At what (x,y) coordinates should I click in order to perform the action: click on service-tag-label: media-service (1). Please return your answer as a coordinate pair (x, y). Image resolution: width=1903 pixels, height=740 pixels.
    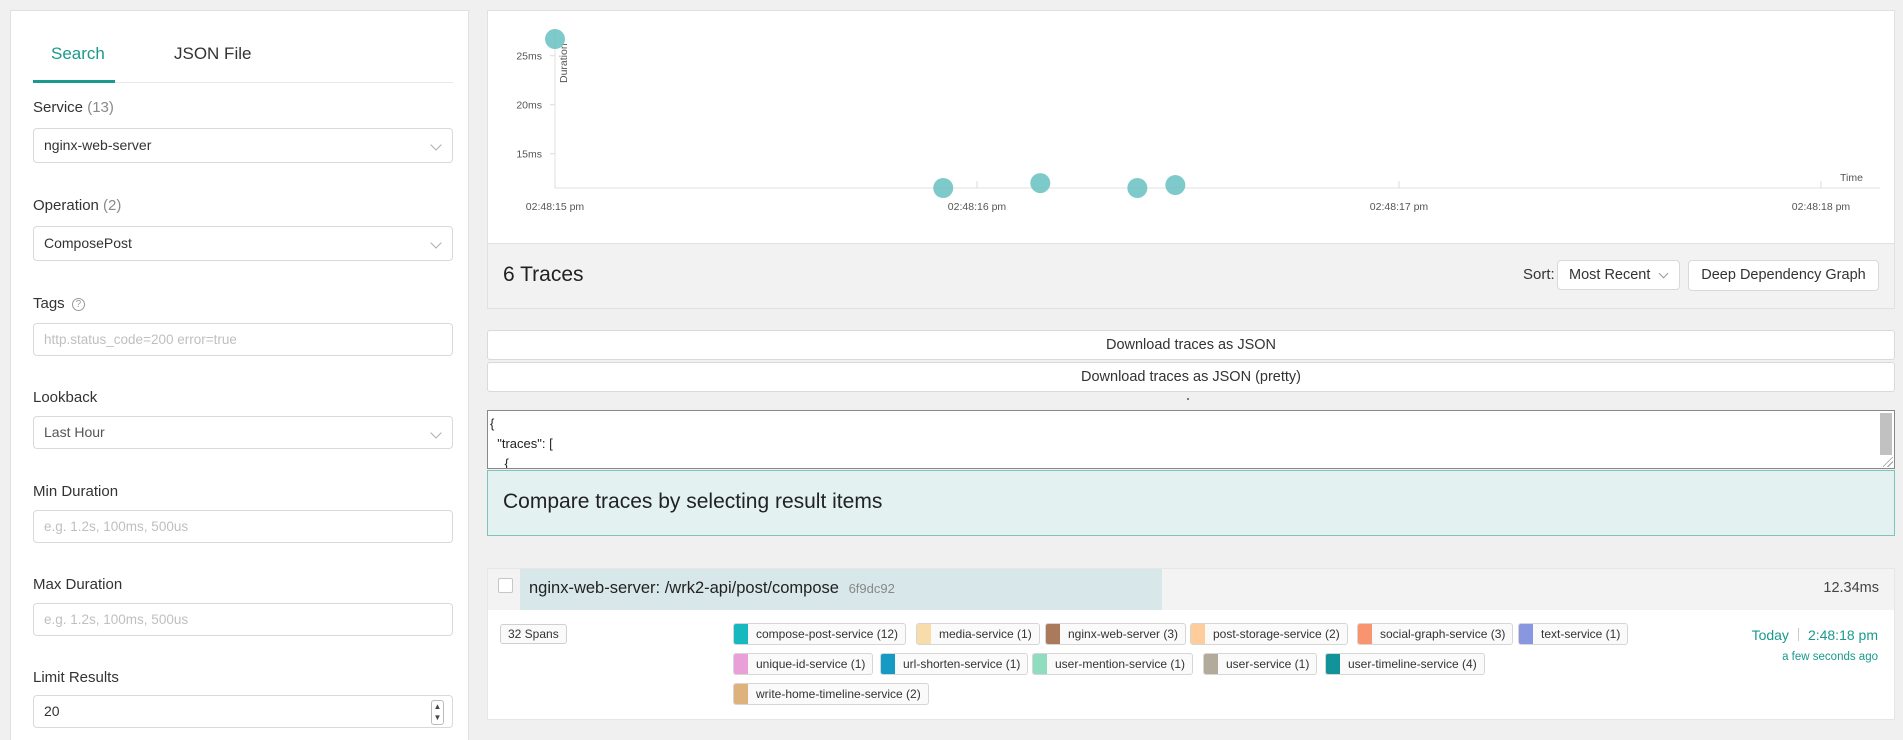
    Looking at the image, I should click on (985, 634).